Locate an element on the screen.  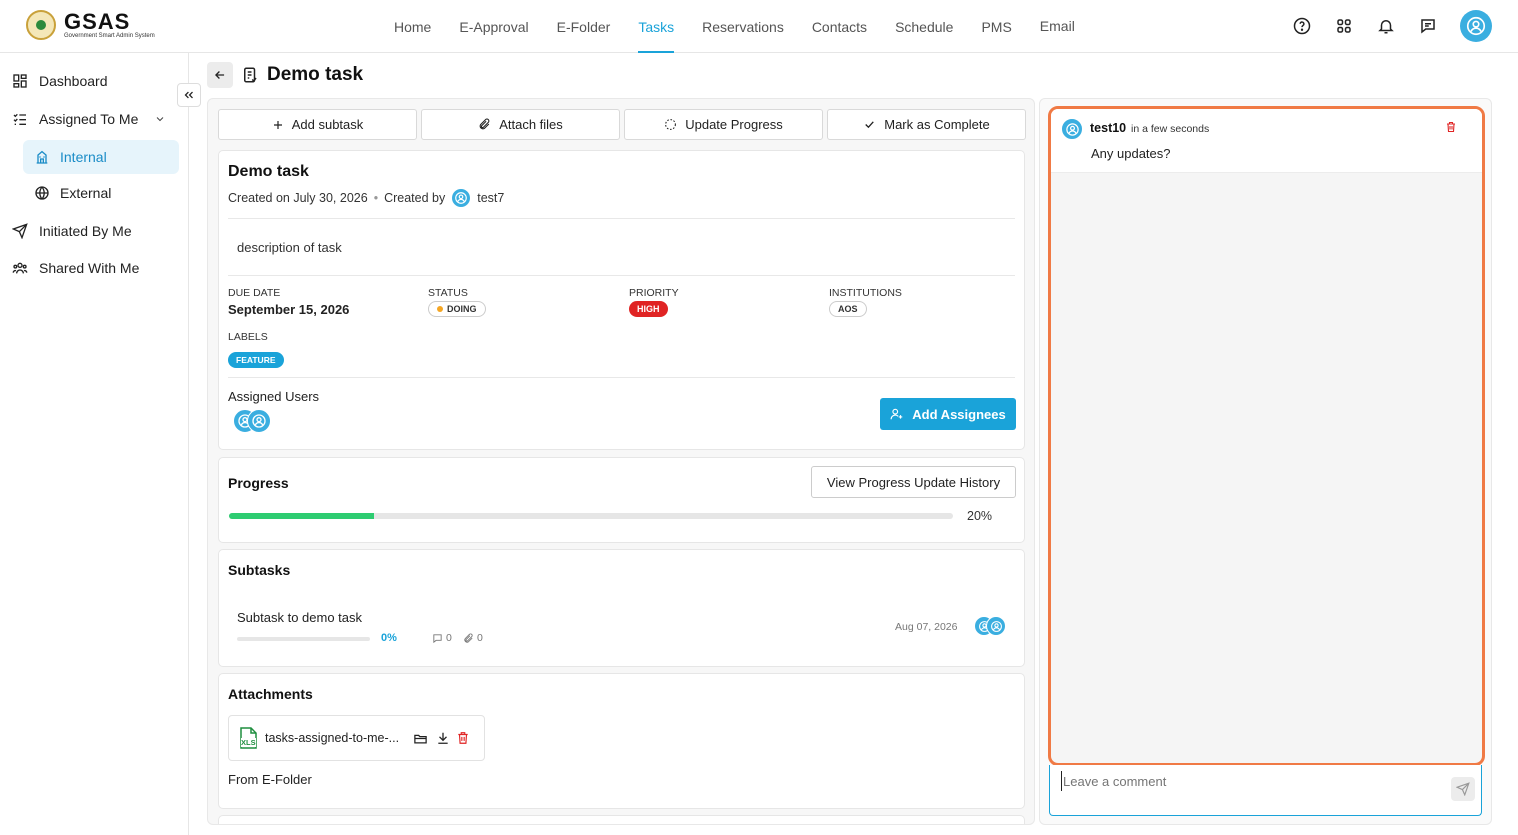
add-assignees-button: Add Assignees is located at coordinates (948, 414).